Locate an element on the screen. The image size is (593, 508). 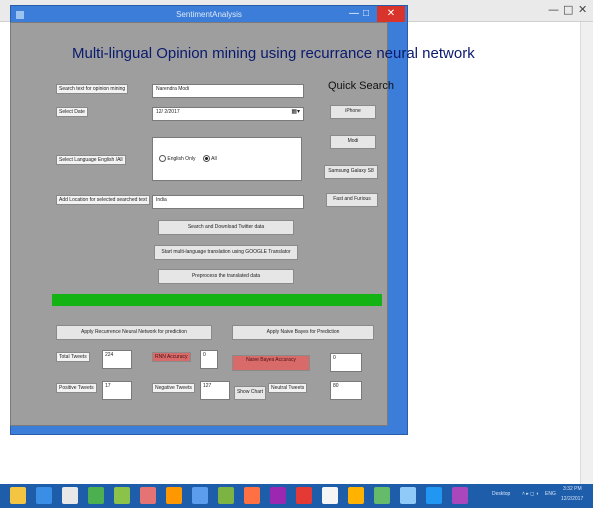
opera-icon is located at coordinates (304, 495).